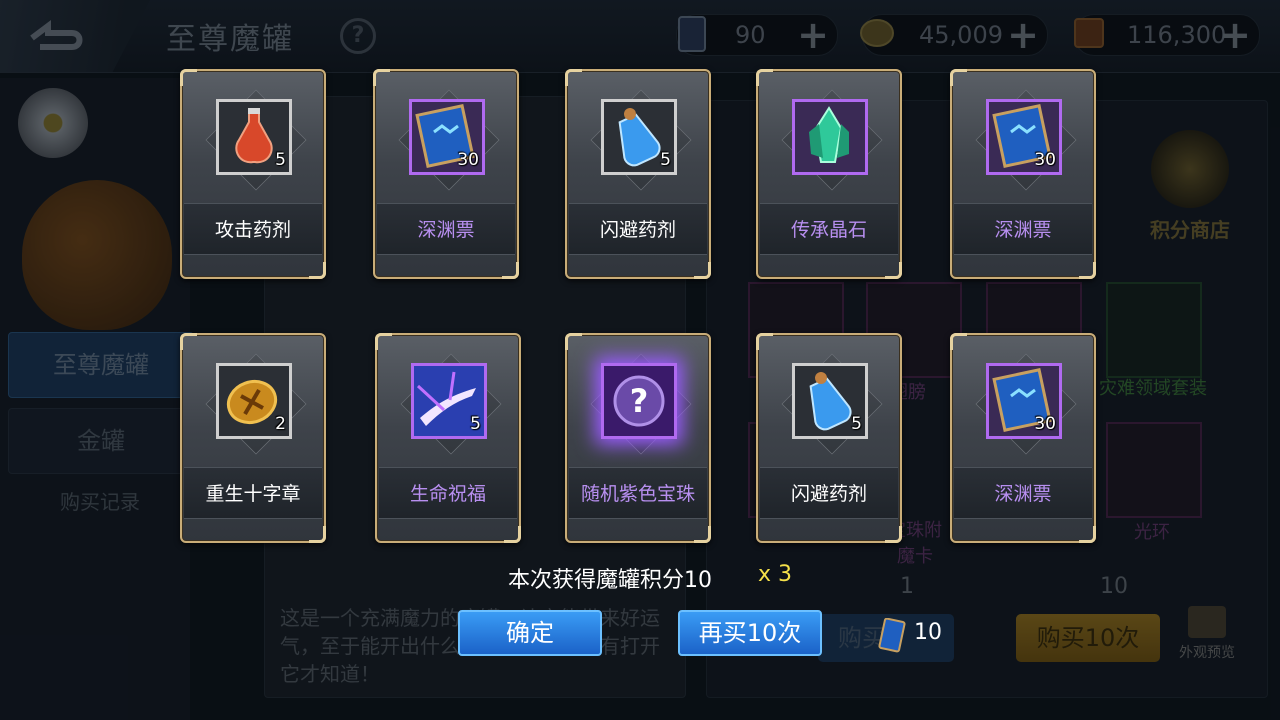 The image size is (1280, 720). I want to click on life-blessing-icon: 5, so click(449, 401).